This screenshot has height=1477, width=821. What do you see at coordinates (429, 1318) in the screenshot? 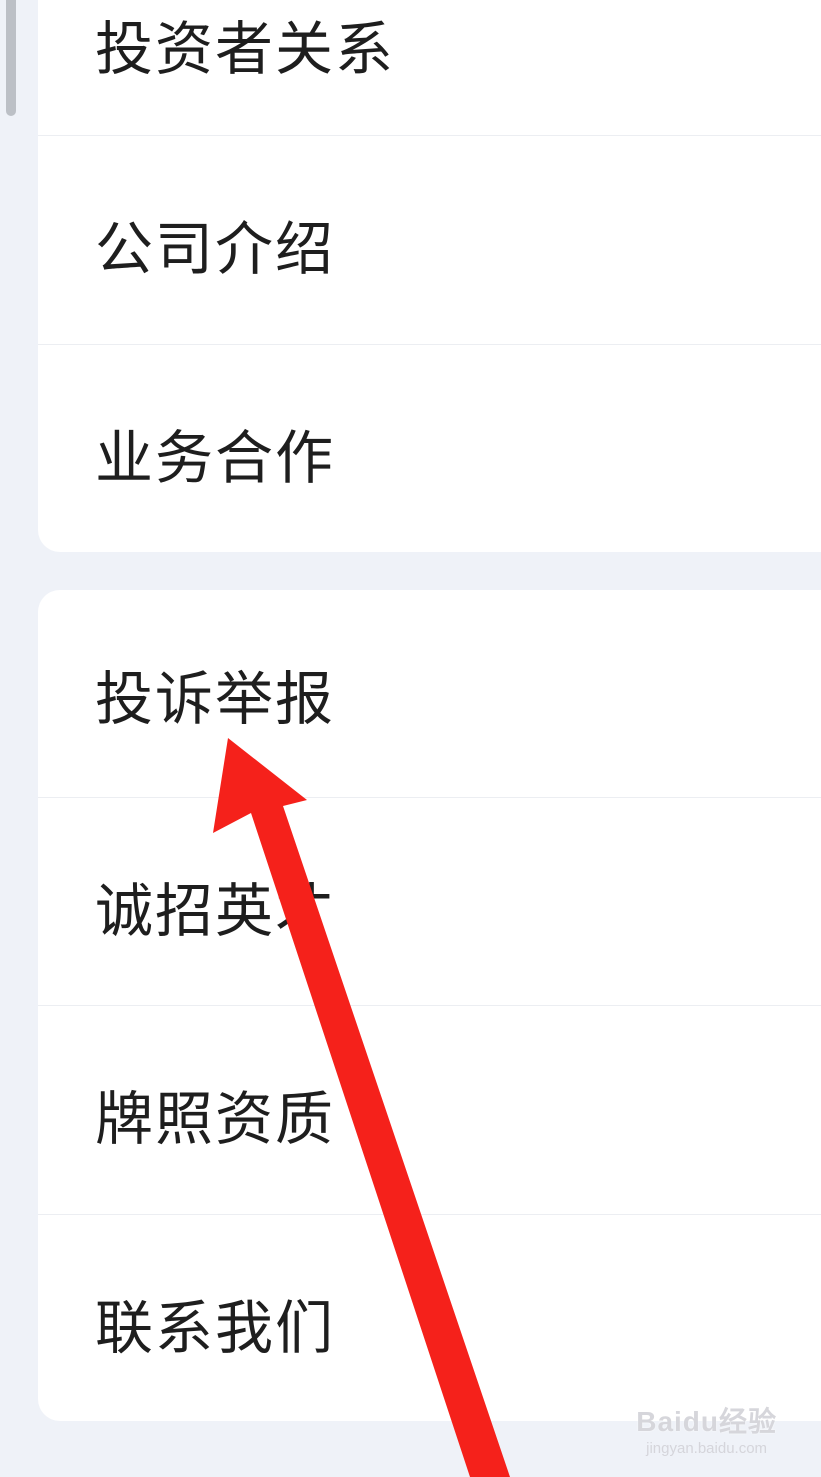
I see `menu-item-contact-us: 联系我们` at bounding box center [429, 1318].